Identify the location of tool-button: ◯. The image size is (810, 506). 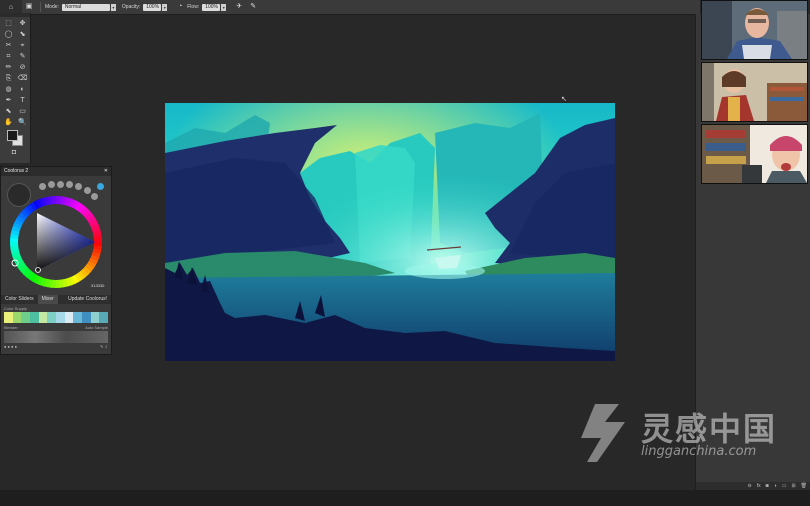
(8, 35).